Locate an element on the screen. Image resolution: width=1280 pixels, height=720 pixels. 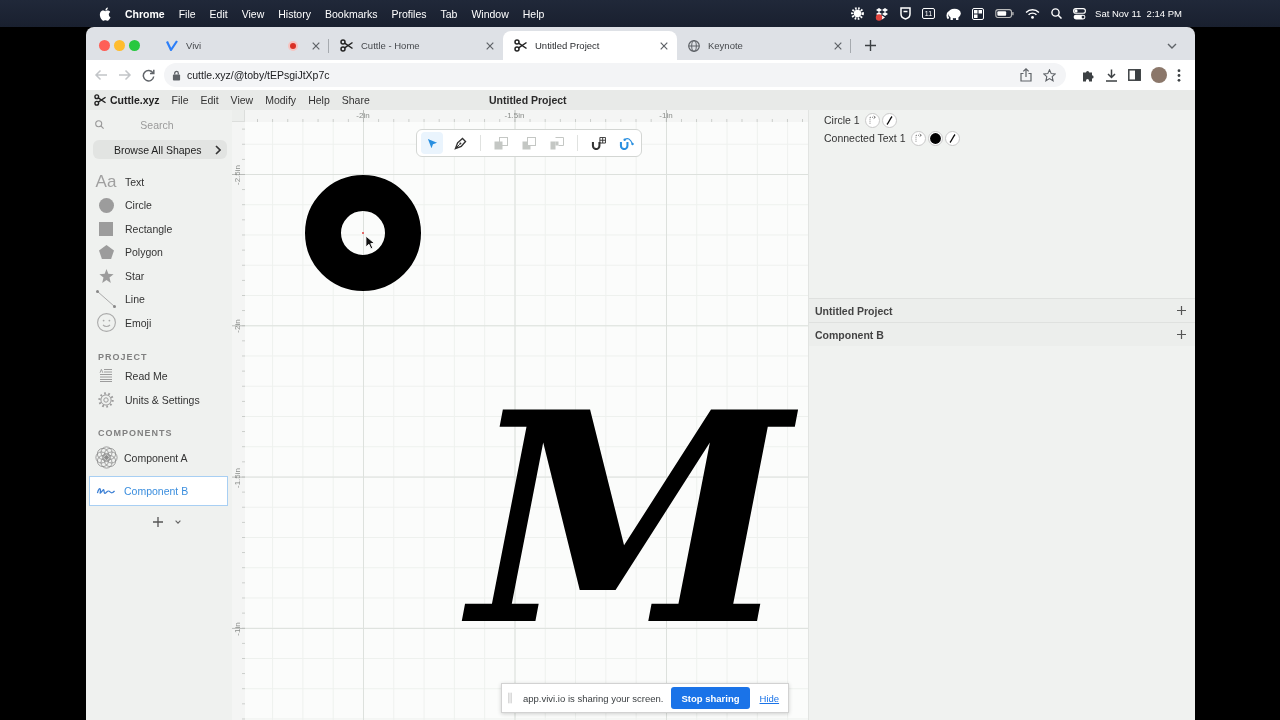
stop-sharing-button: Stop sharing is located at coordinates (710, 698).